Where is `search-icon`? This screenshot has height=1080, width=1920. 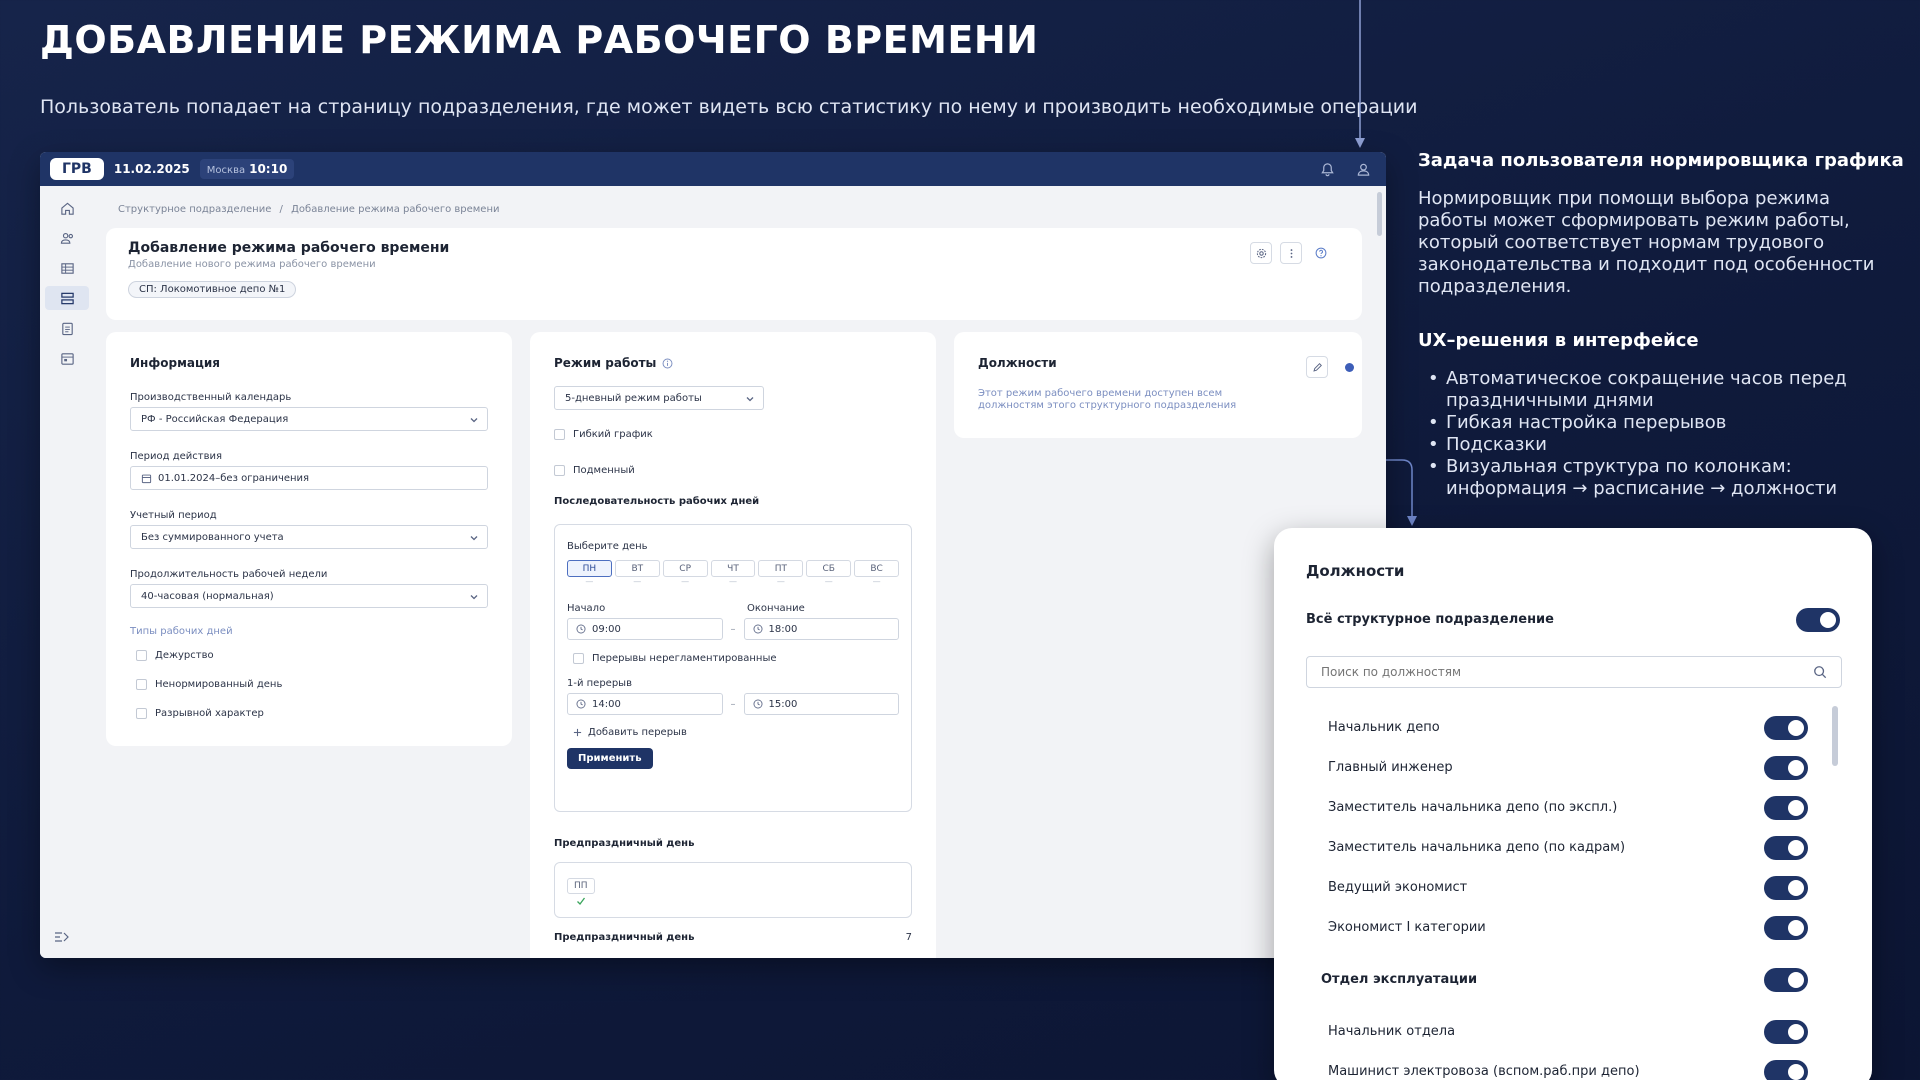
search-icon is located at coordinates (1820, 672).